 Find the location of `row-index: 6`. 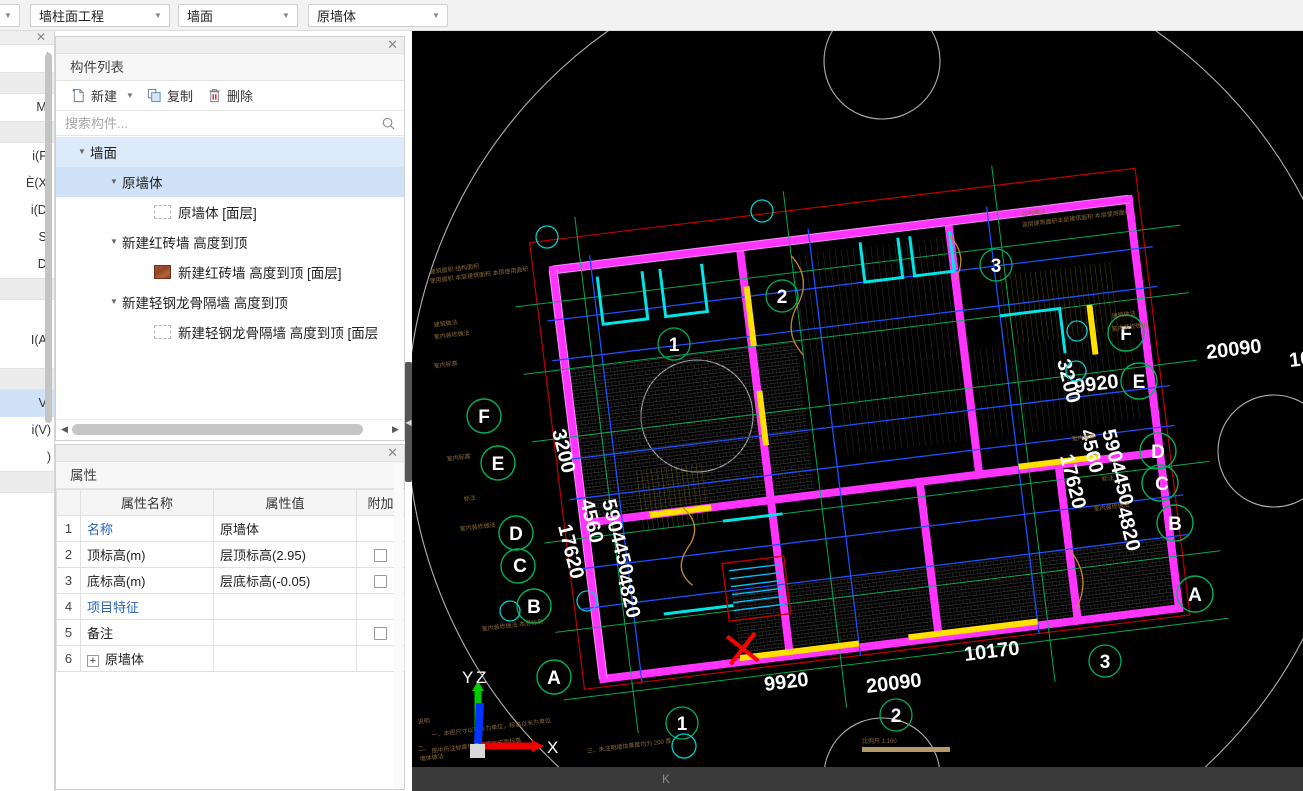

row-index: 6 is located at coordinates (68, 658).